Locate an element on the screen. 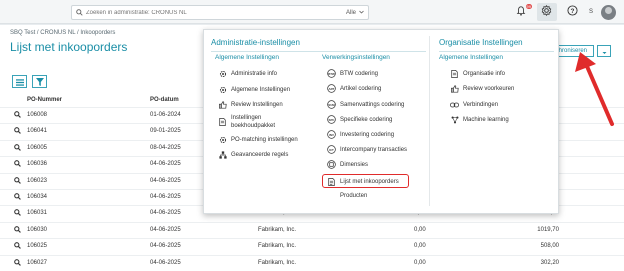 Image resolution: width=624 pixels, height=271 pixels. btw-code-icon: BTW is located at coordinates (331, 73).